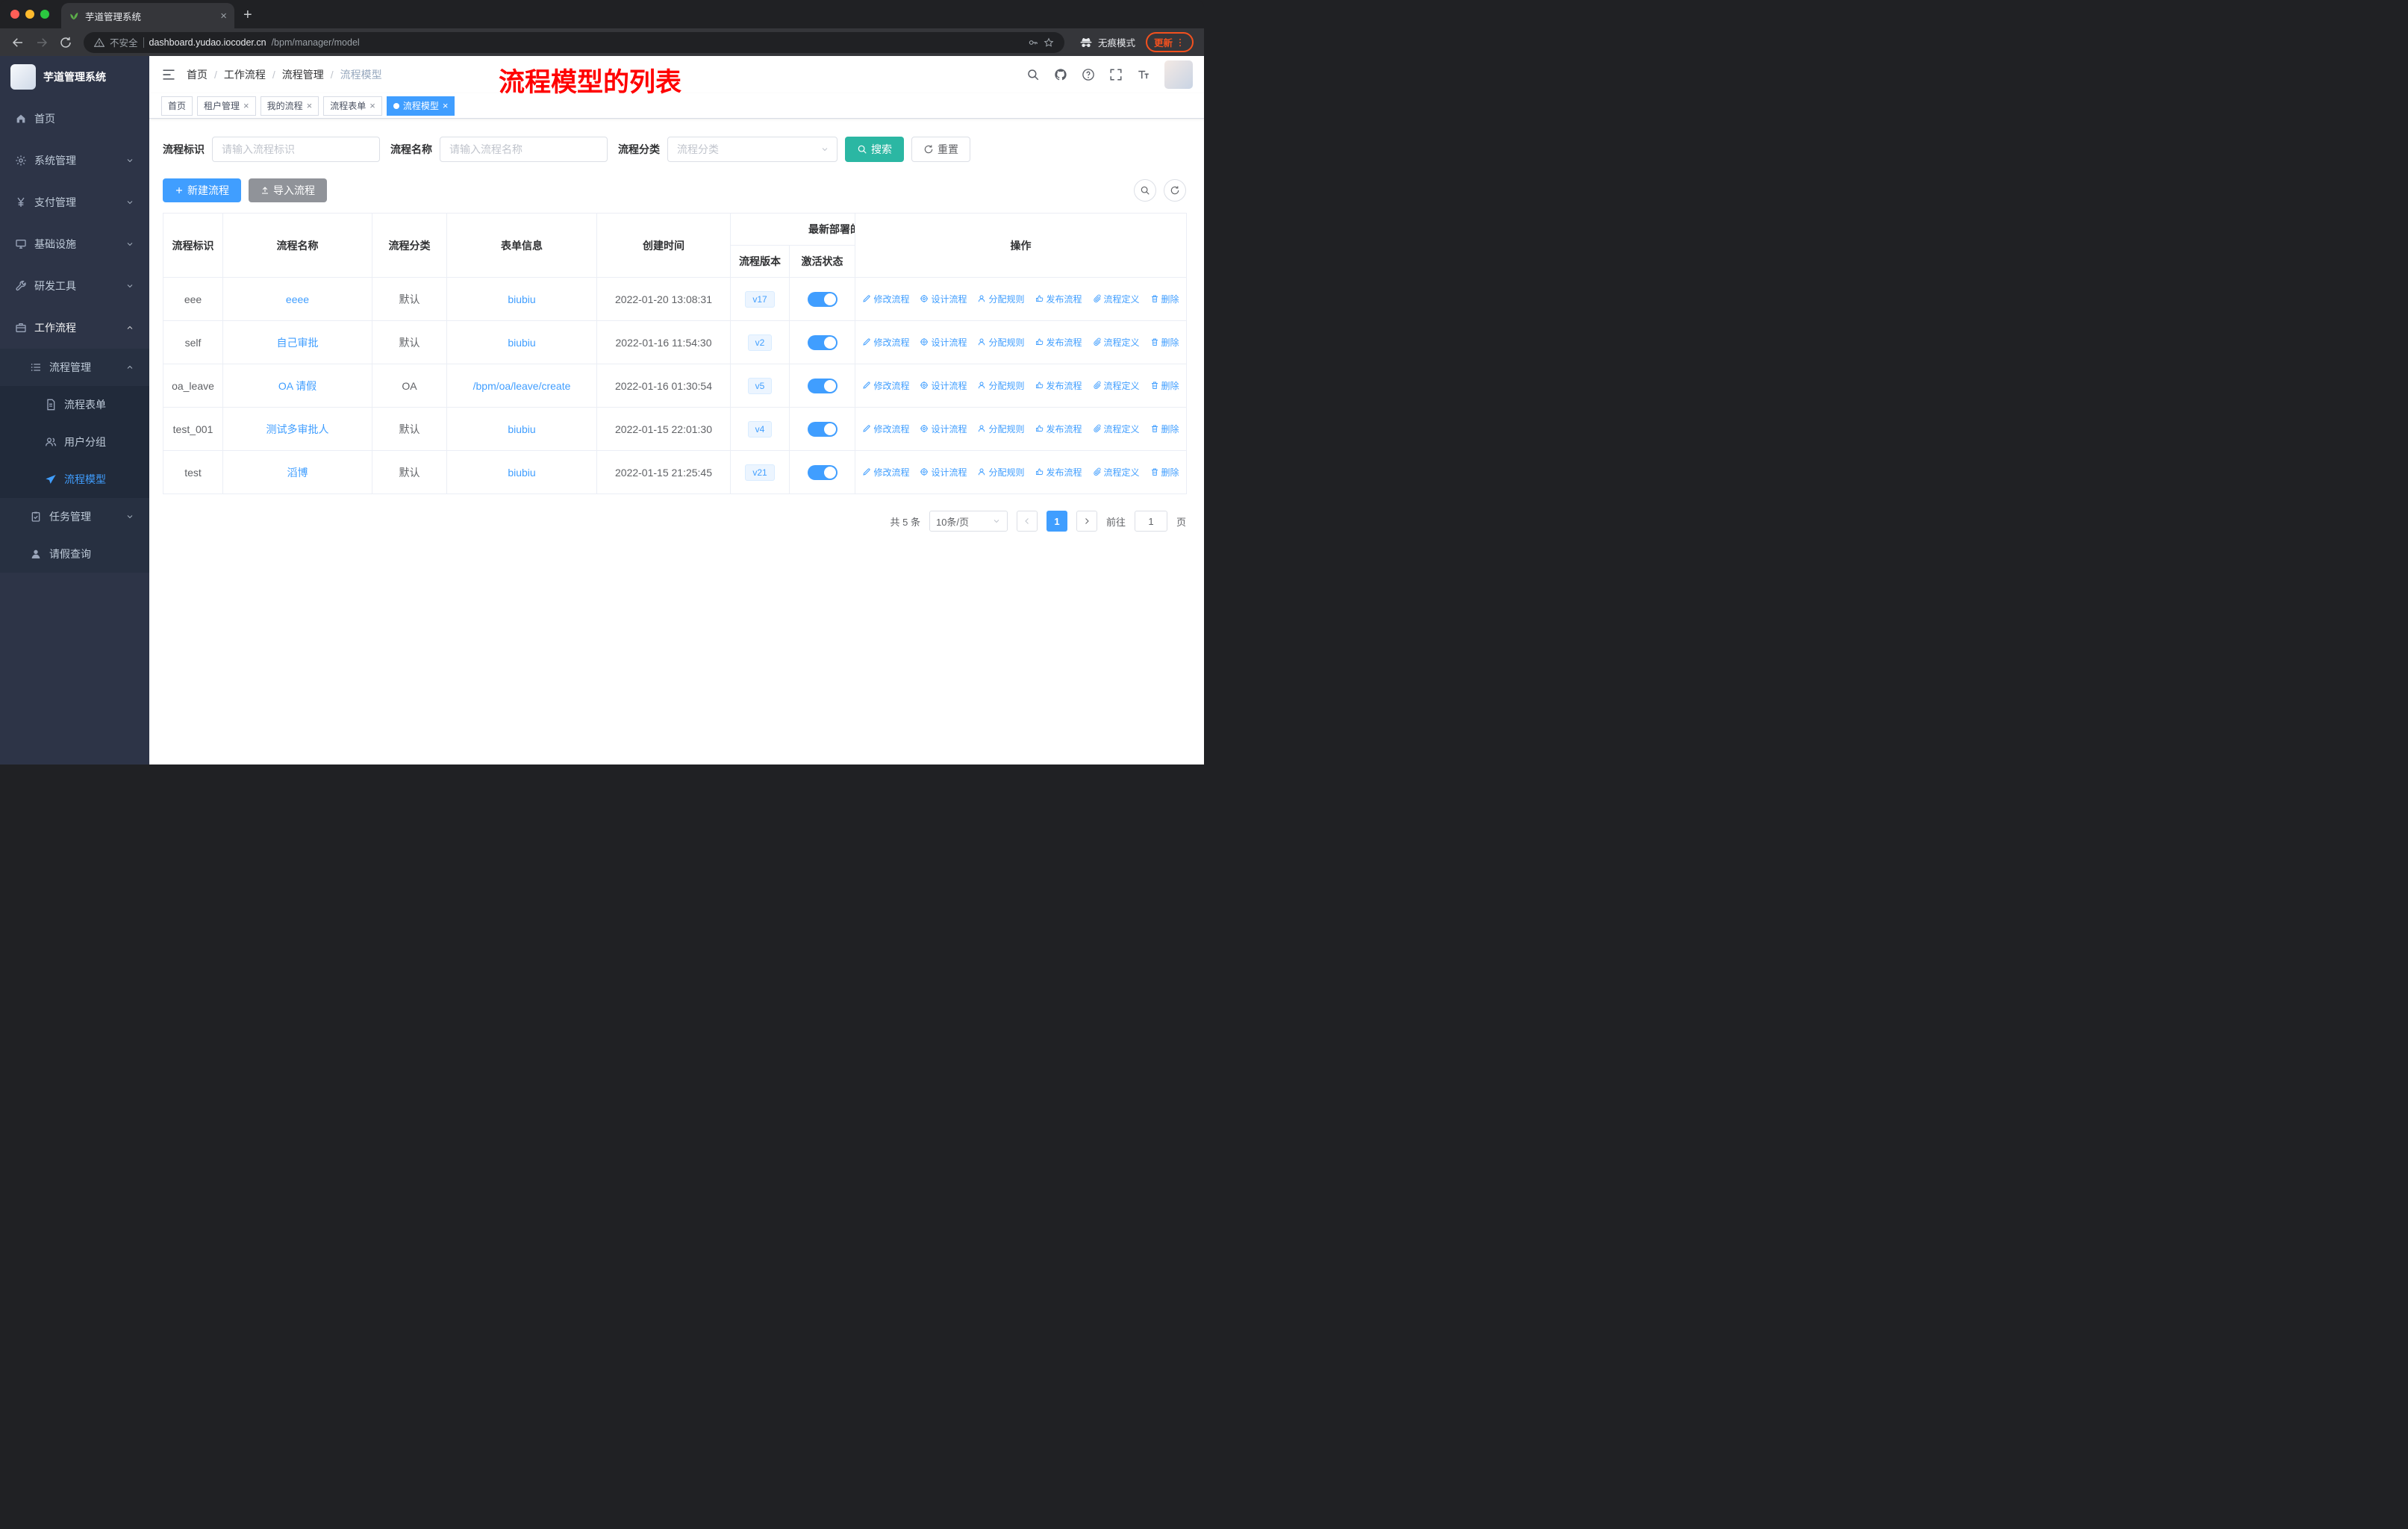 This screenshot has width=2408, height=1529. Describe the element at coordinates (1150, 521) in the screenshot. I see `goto-page-input` at that location.